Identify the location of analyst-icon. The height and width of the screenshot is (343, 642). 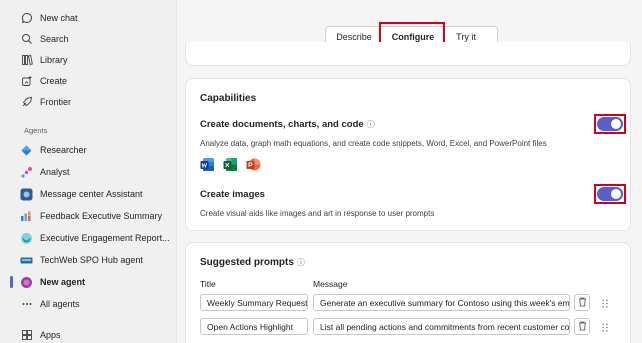
(26, 172).